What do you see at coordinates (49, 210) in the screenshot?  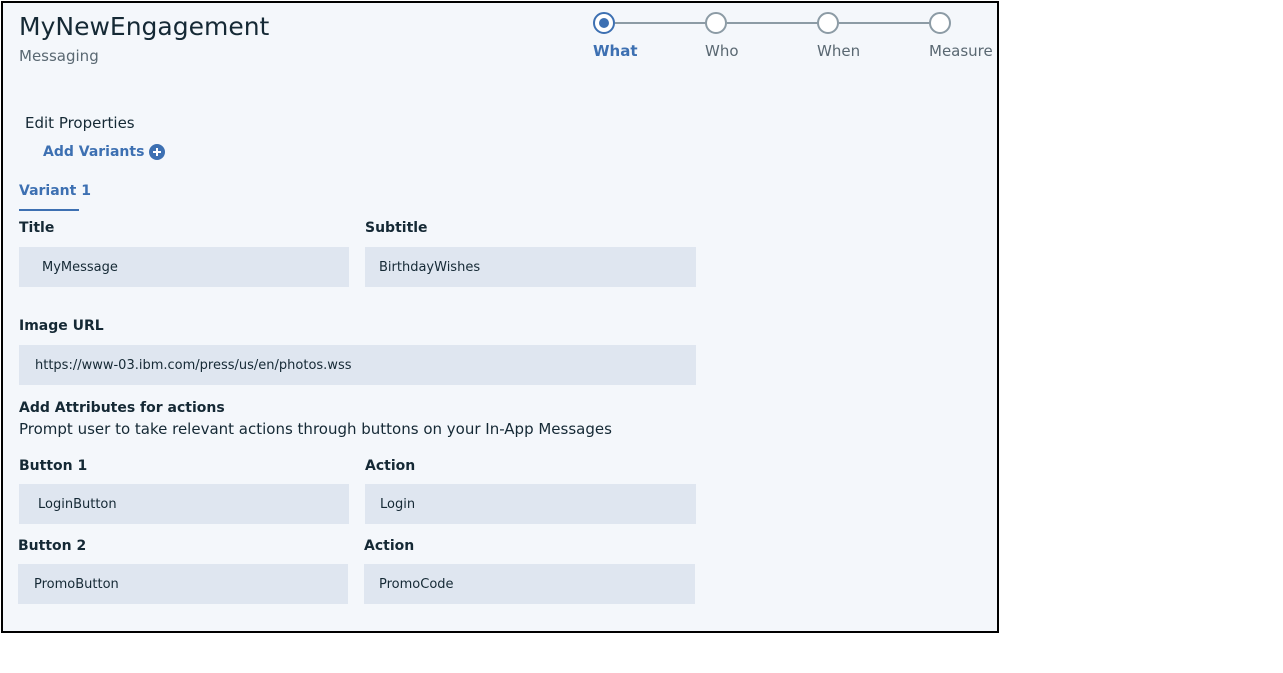 I see `tab-active-underline` at bounding box center [49, 210].